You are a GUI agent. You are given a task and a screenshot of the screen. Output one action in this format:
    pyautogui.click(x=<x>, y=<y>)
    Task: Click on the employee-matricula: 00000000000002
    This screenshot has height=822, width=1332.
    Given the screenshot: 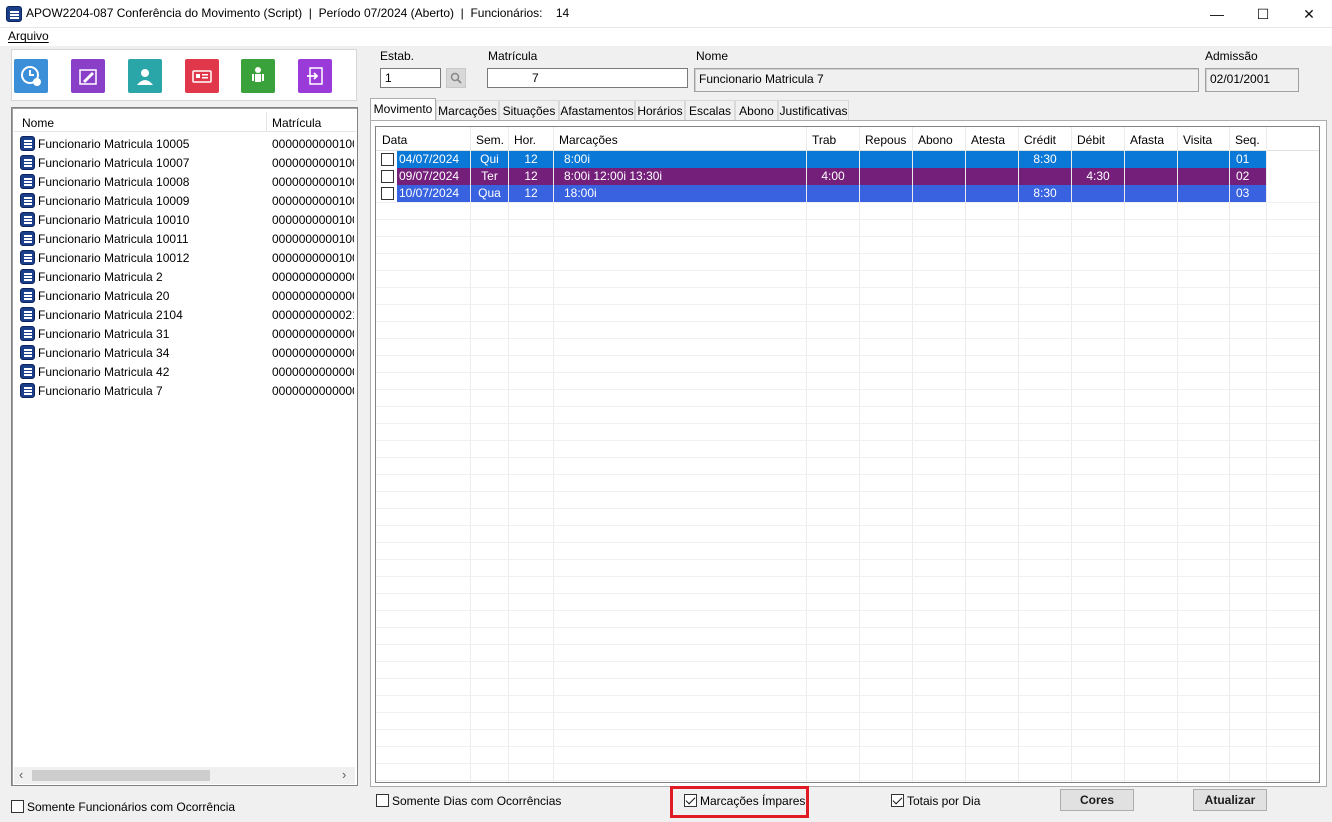 What is the action you would take?
    pyautogui.click(x=313, y=296)
    